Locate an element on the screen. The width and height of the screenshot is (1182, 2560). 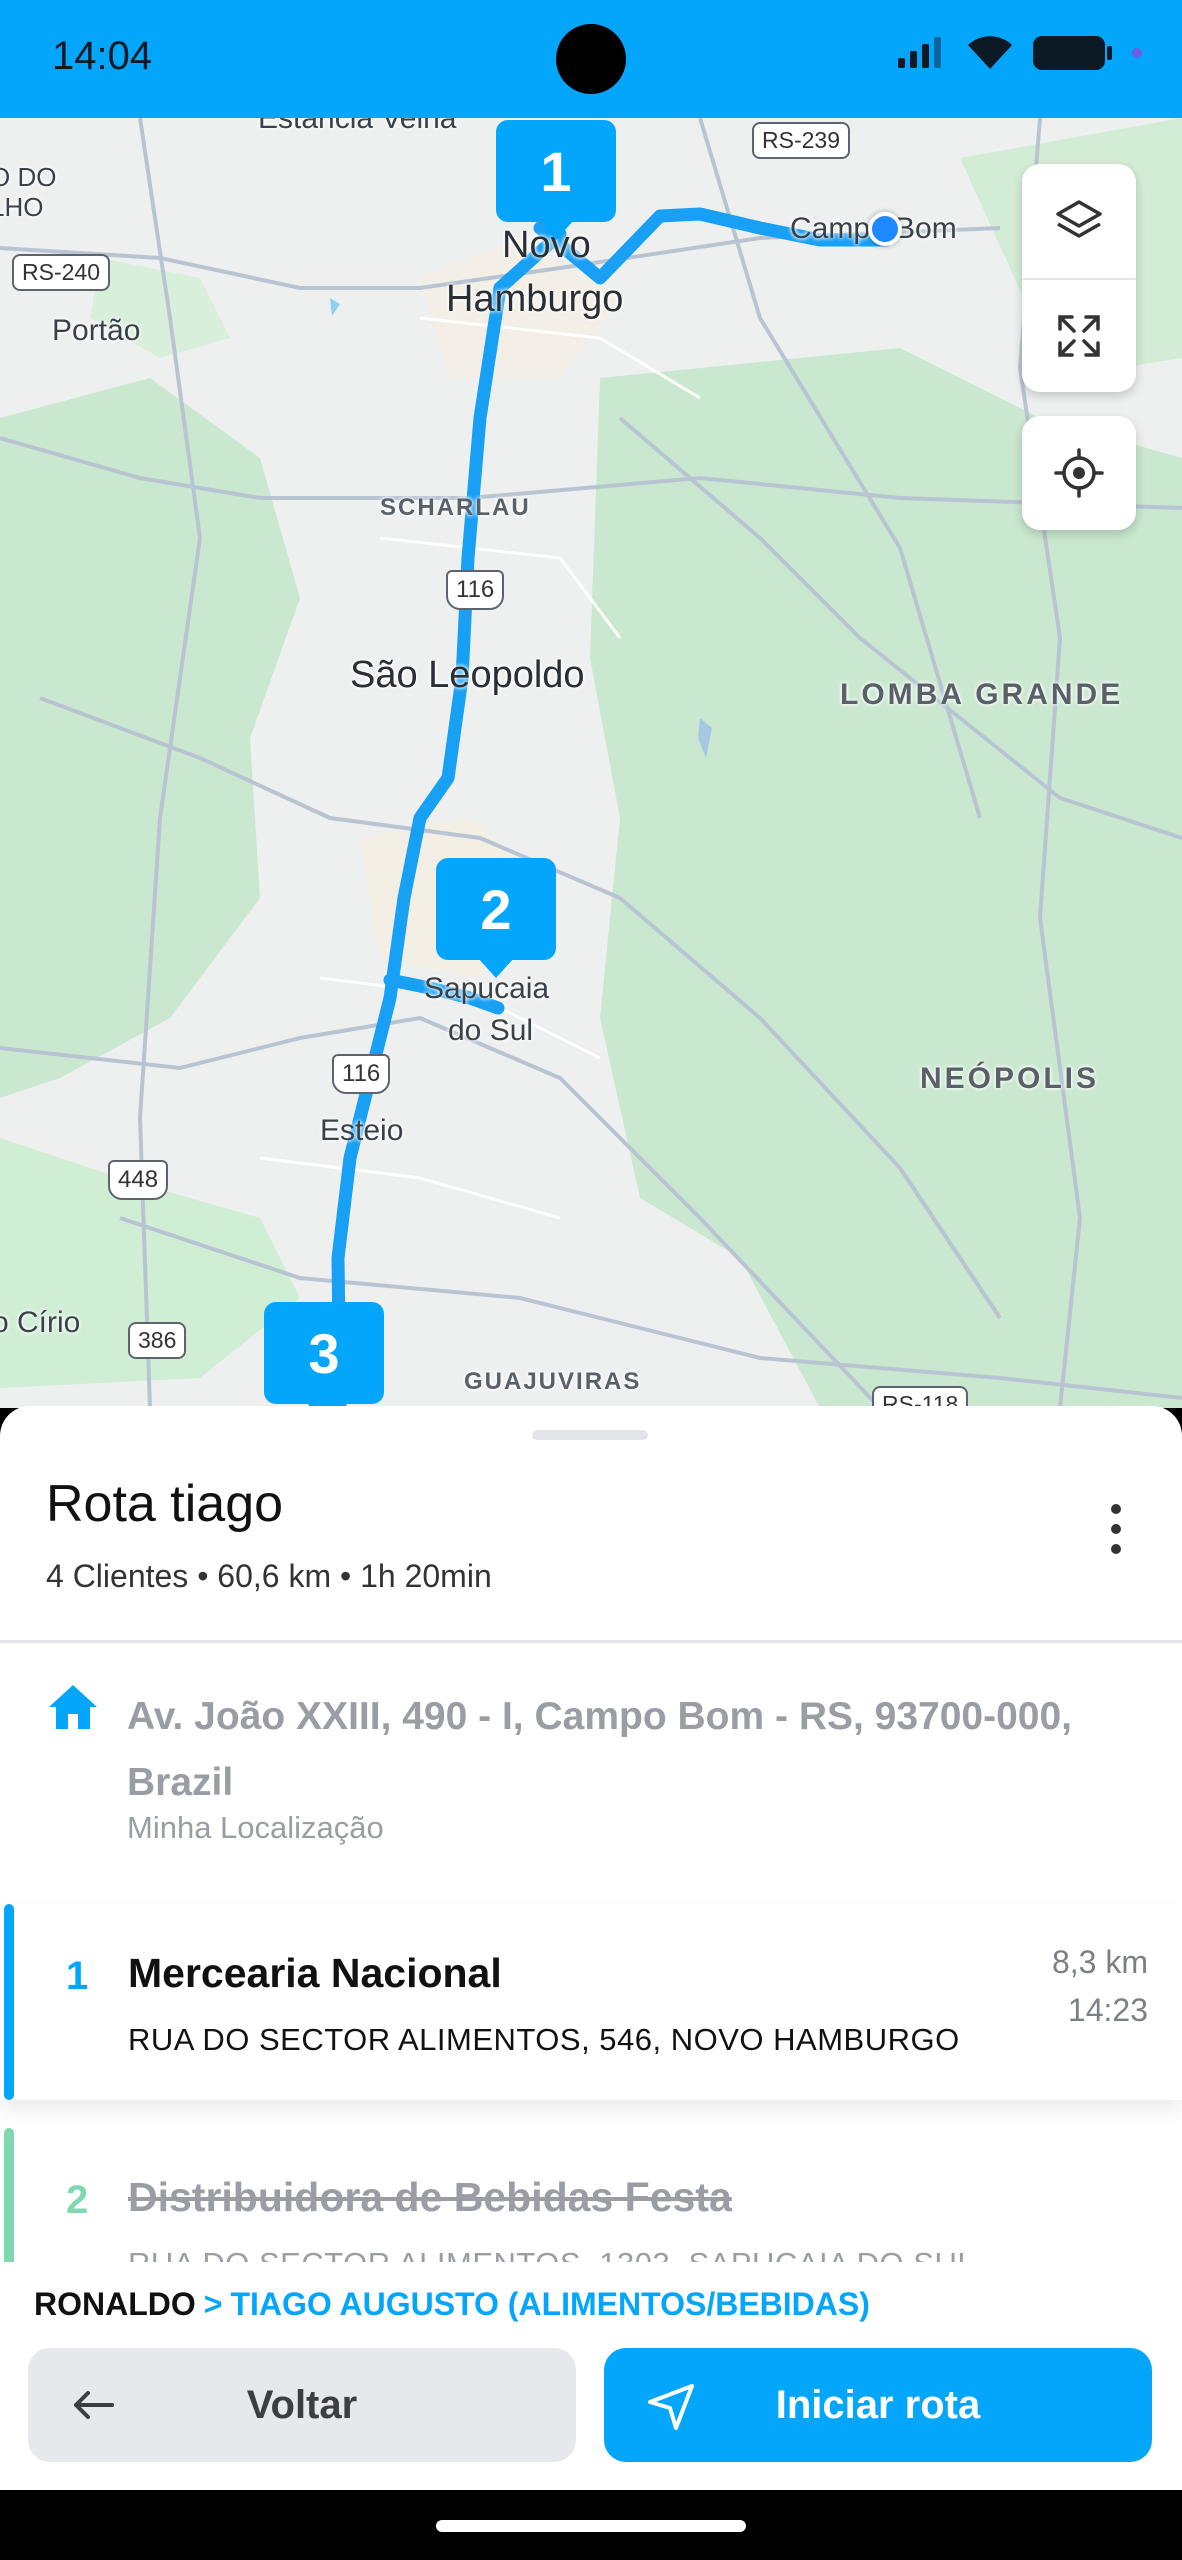
map-label-scharlau: SCHARLAU is located at coordinates (455, 507).